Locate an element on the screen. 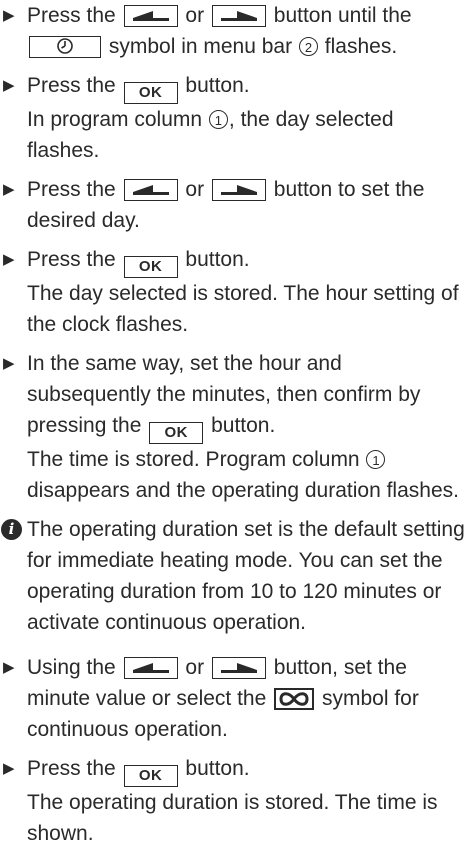 The height and width of the screenshot is (861, 465). step-4-text-a: Press the is located at coordinates (71, 259).